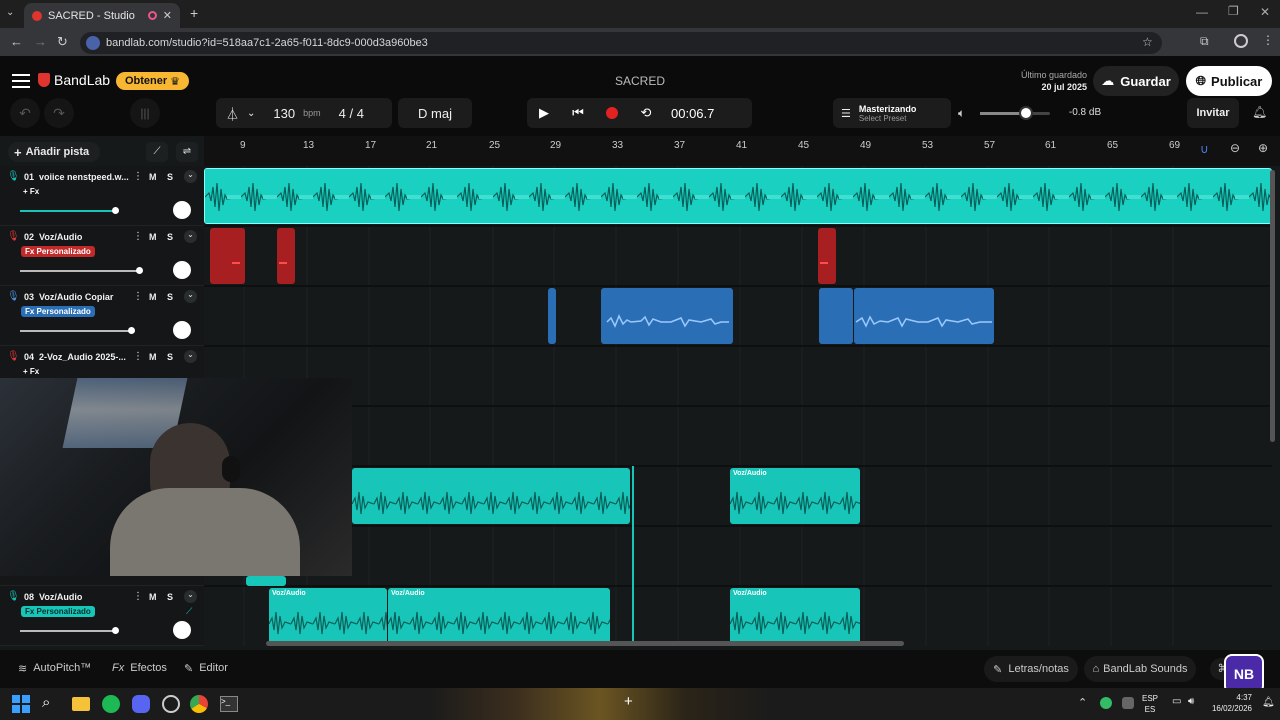 The height and width of the screenshot is (720, 1280). Describe the element at coordinates (612, 113) in the screenshot. I see `record-icon` at that location.